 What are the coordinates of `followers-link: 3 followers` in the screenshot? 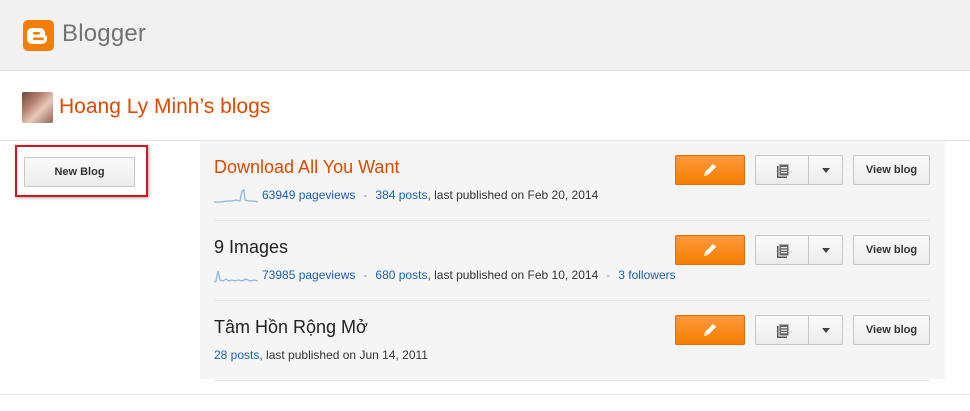 It's located at (646, 275).